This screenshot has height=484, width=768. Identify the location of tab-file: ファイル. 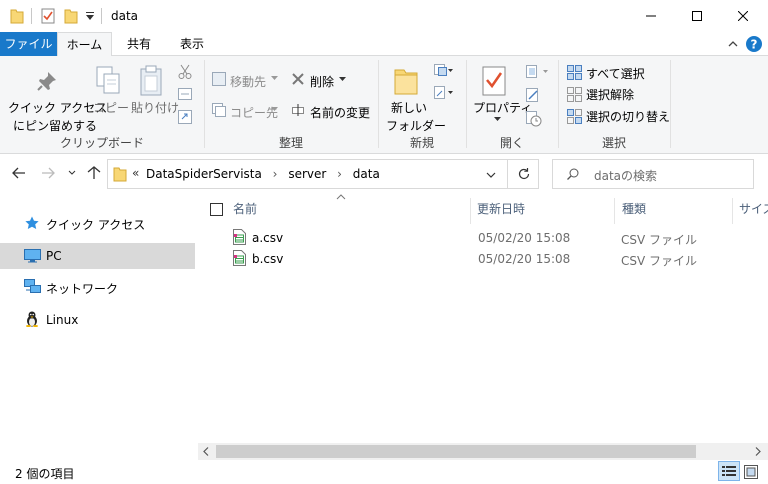
(28, 44).